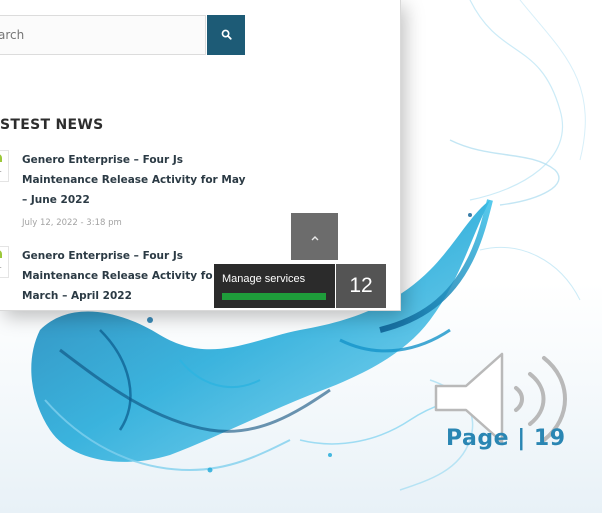  Describe the element at coordinates (134, 180) in the screenshot. I see `news-title-line: Maintenance Release Activity for May` at that location.